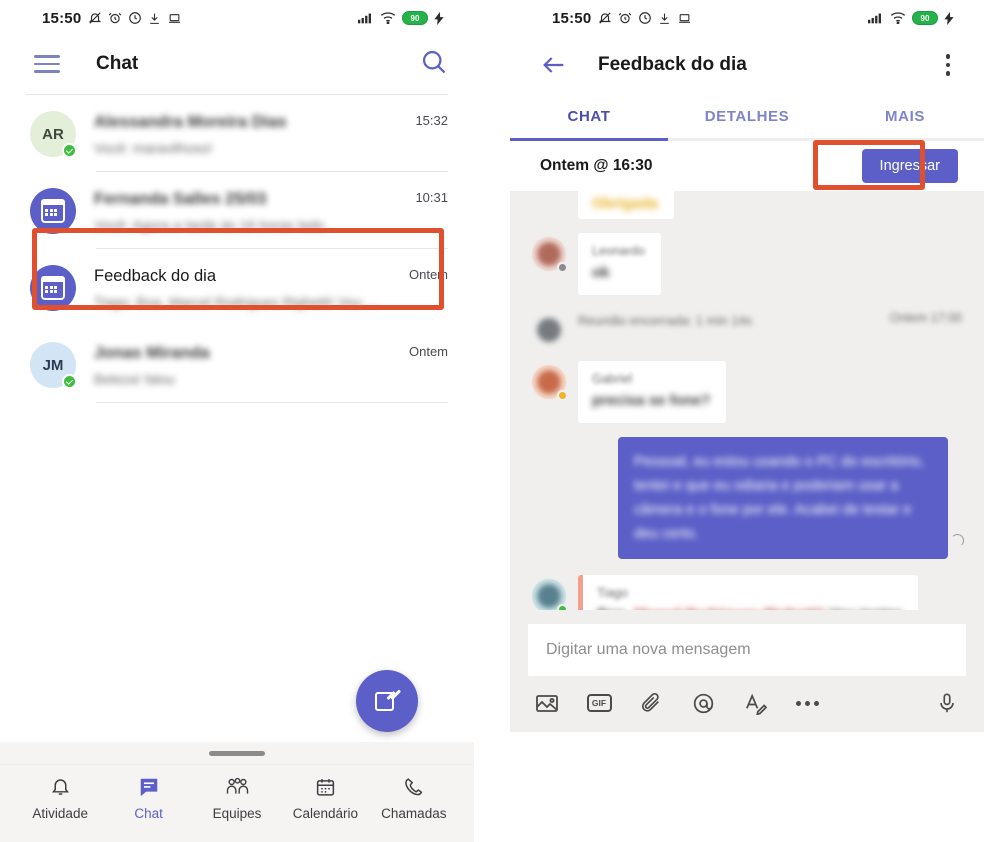 The height and width of the screenshot is (842, 984). Describe the element at coordinates (947, 703) in the screenshot. I see `microphone-icon` at that location.